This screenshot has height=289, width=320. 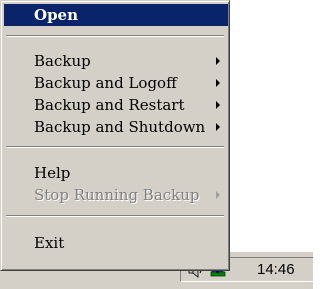 I want to click on menu-item-label: Open, so click(x=56, y=15).